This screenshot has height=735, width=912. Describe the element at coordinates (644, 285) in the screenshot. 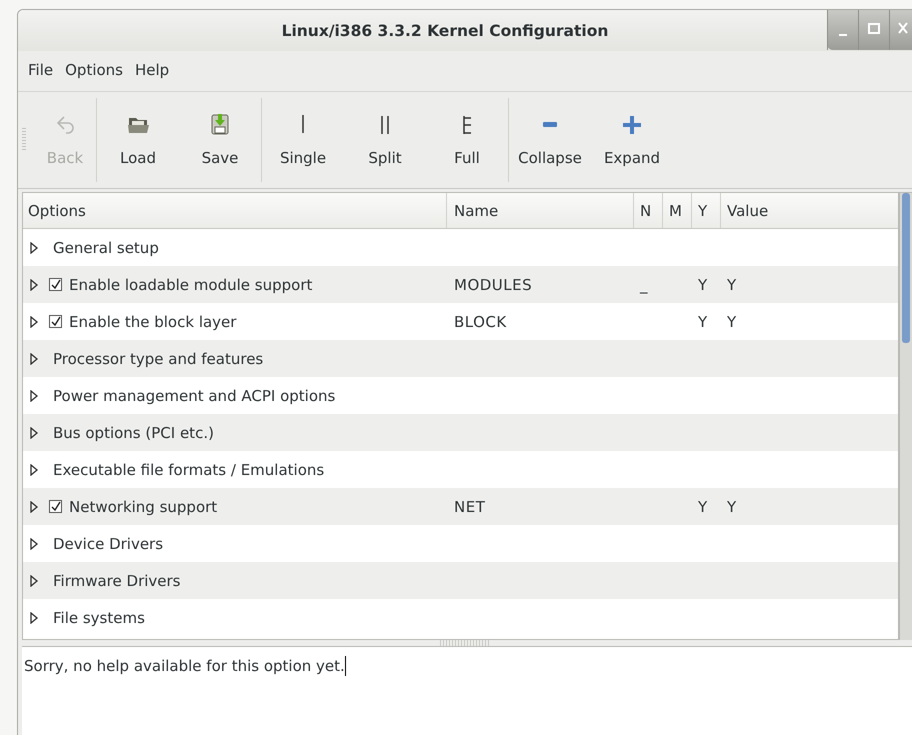

I see `table-cell: _` at that location.